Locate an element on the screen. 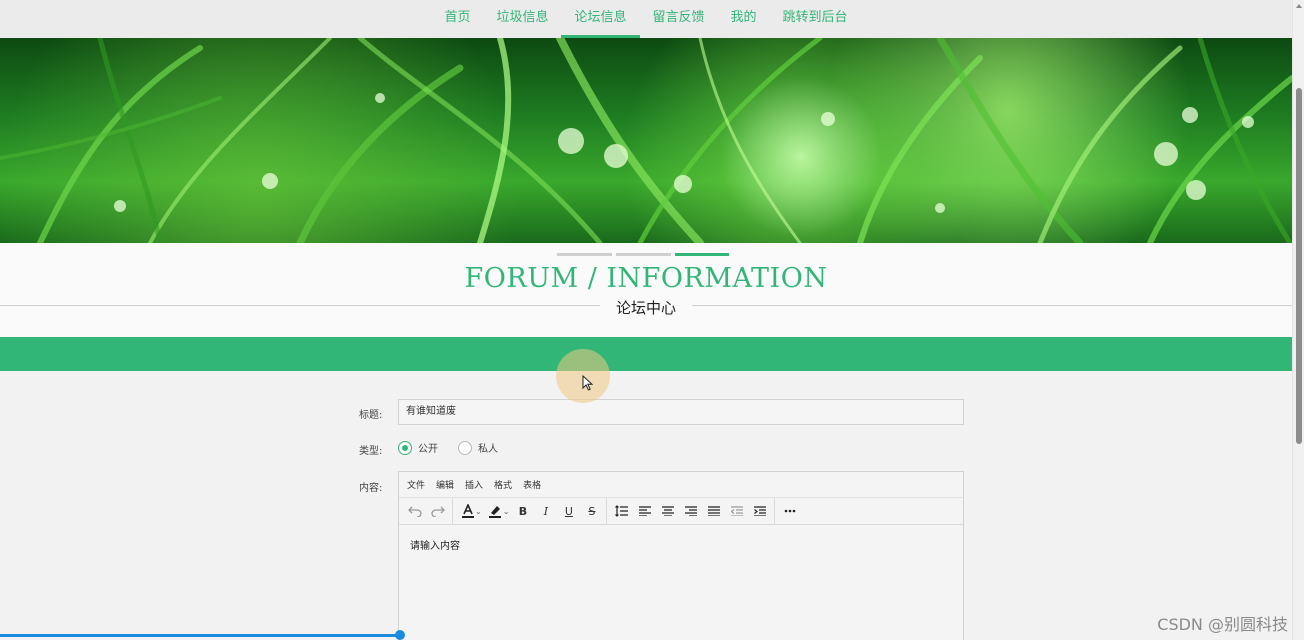 The height and width of the screenshot is (640, 1304). accent-band is located at coordinates (646, 354).